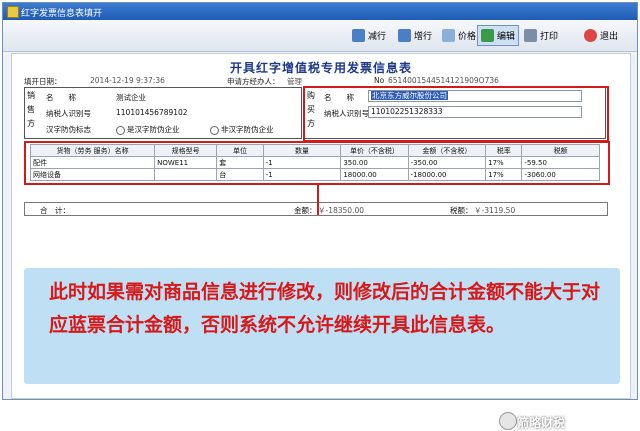 The height and width of the screenshot is (431, 640). I want to click on tax-label: 税额：, so click(461, 210).